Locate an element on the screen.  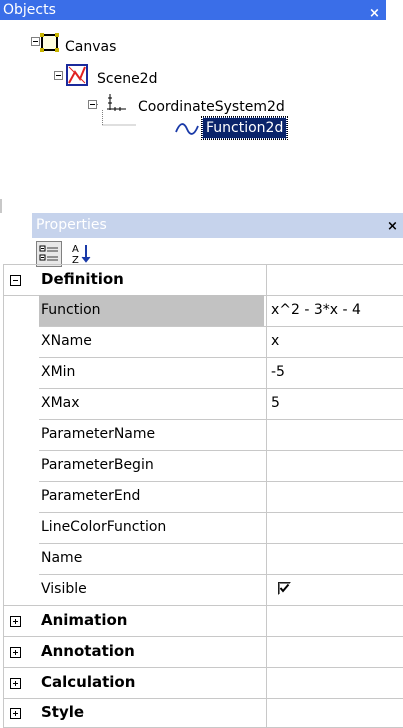
parameterend-value-field is located at coordinates (335, 496).